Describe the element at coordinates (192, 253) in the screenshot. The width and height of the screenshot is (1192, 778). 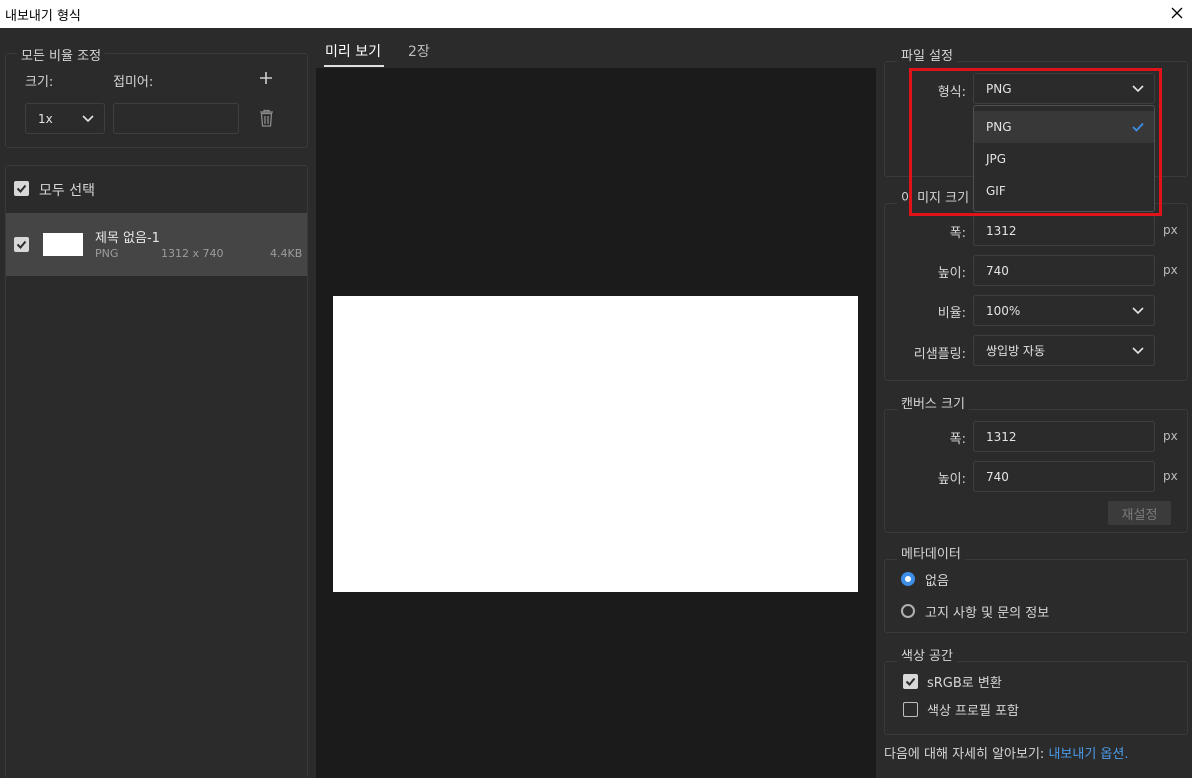
I see `item-dimensions: 1312 x 740` at that location.